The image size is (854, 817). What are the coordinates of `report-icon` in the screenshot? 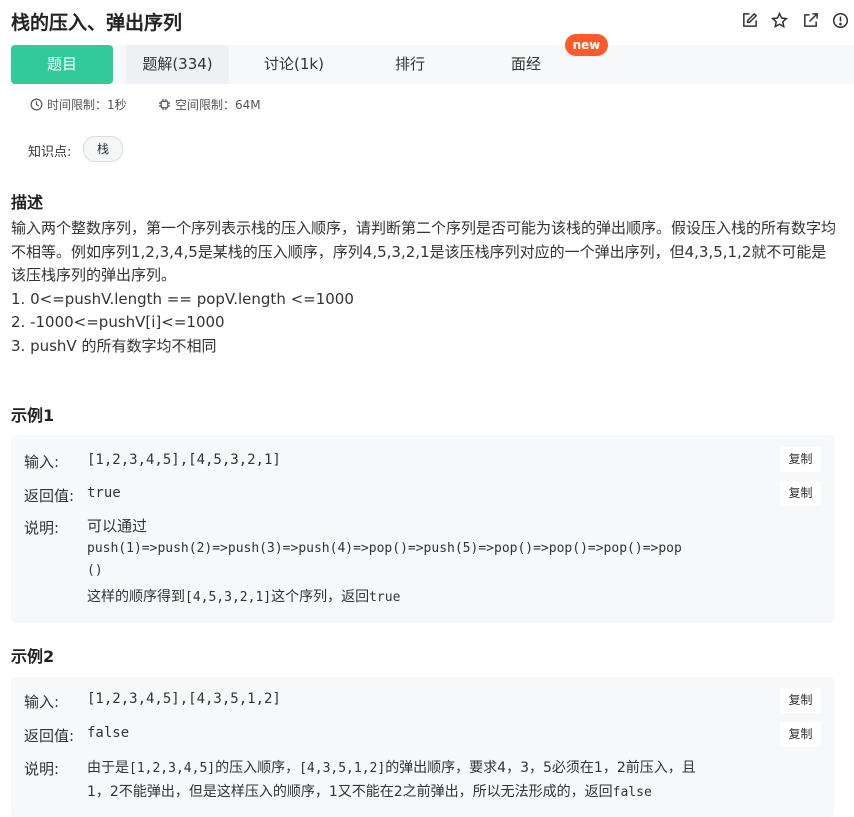 It's located at (840, 20).